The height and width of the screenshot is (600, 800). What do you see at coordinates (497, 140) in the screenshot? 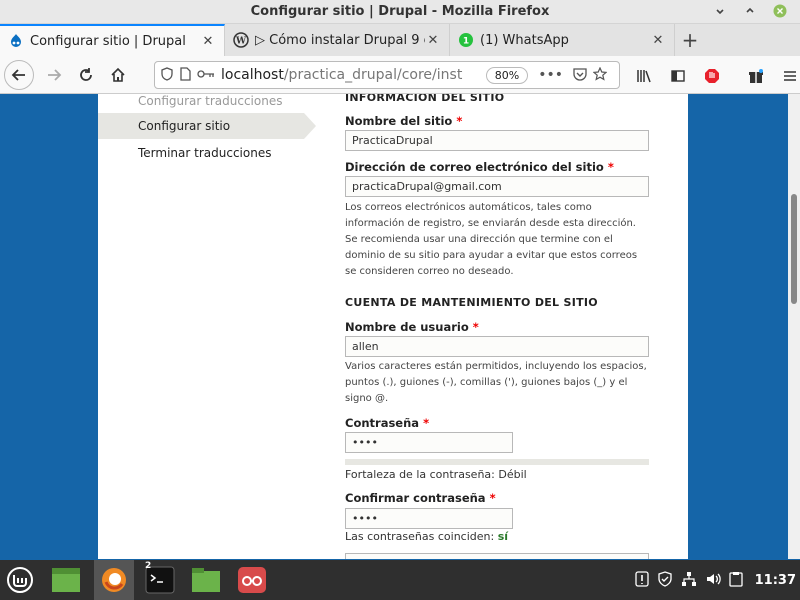
I see `site-name-input: PracticaDrupal` at bounding box center [497, 140].